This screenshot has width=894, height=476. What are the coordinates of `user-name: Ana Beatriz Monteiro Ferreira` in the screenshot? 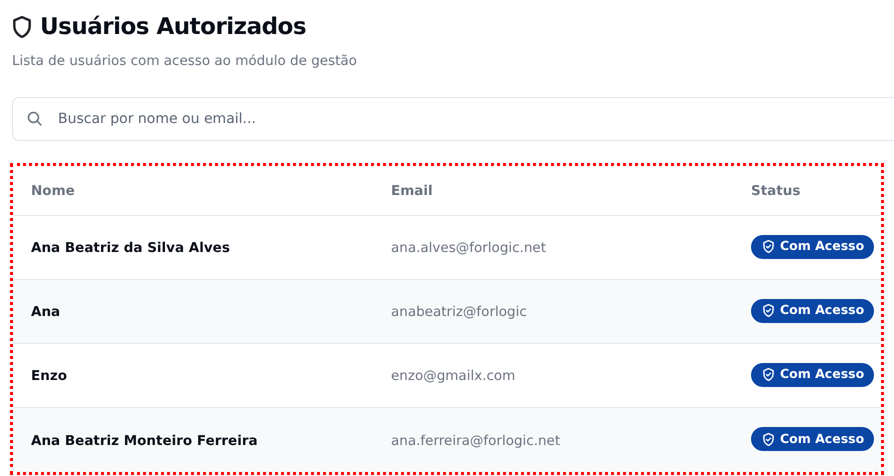 It's located at (144, 440).